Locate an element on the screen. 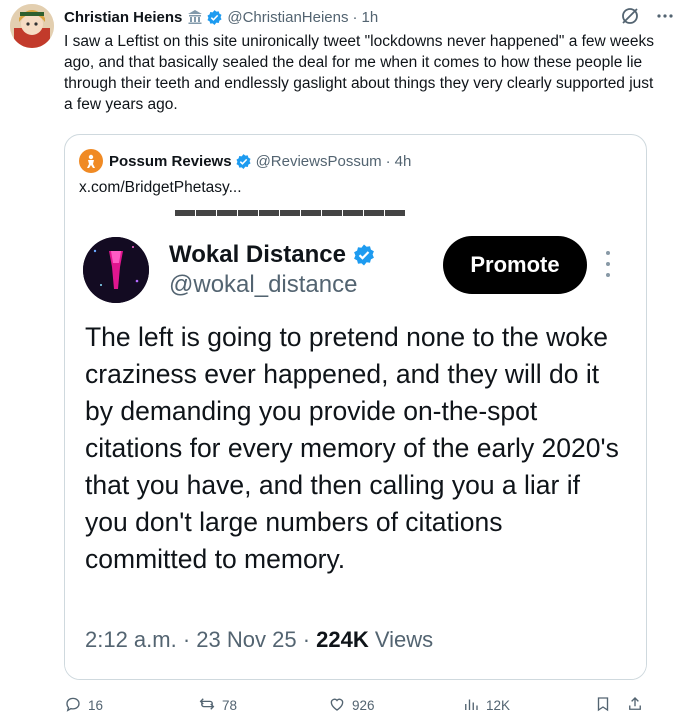  bookmark-button is located at coordinates (603, 705).